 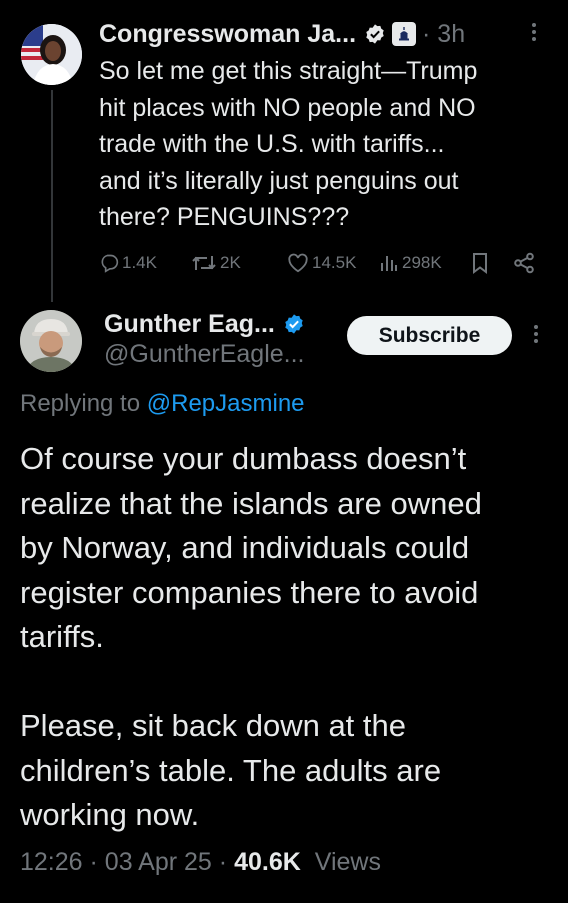 What do you see at coordinates (404, 34) in the screenshot?
I see `government-badge-icon` at bounding box center [404, 34].